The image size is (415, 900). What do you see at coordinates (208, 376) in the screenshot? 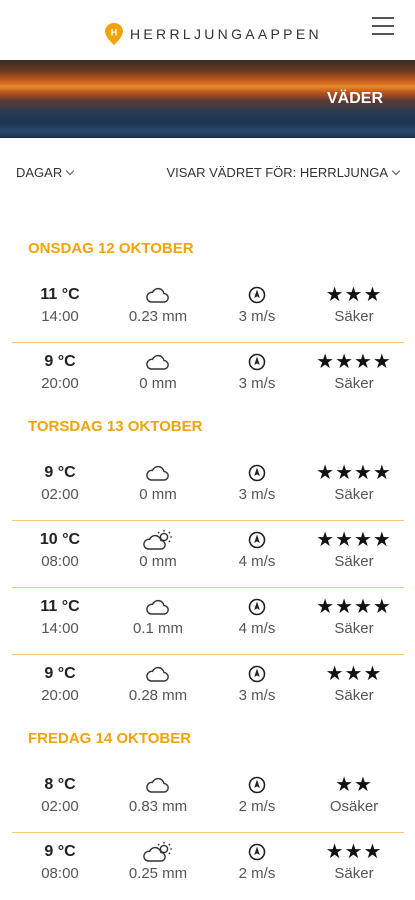
I see `forecast-row: 9 °C 20:00 0 mm 3 m/s ★★★★ Säker` at bounding box center [208, 376].